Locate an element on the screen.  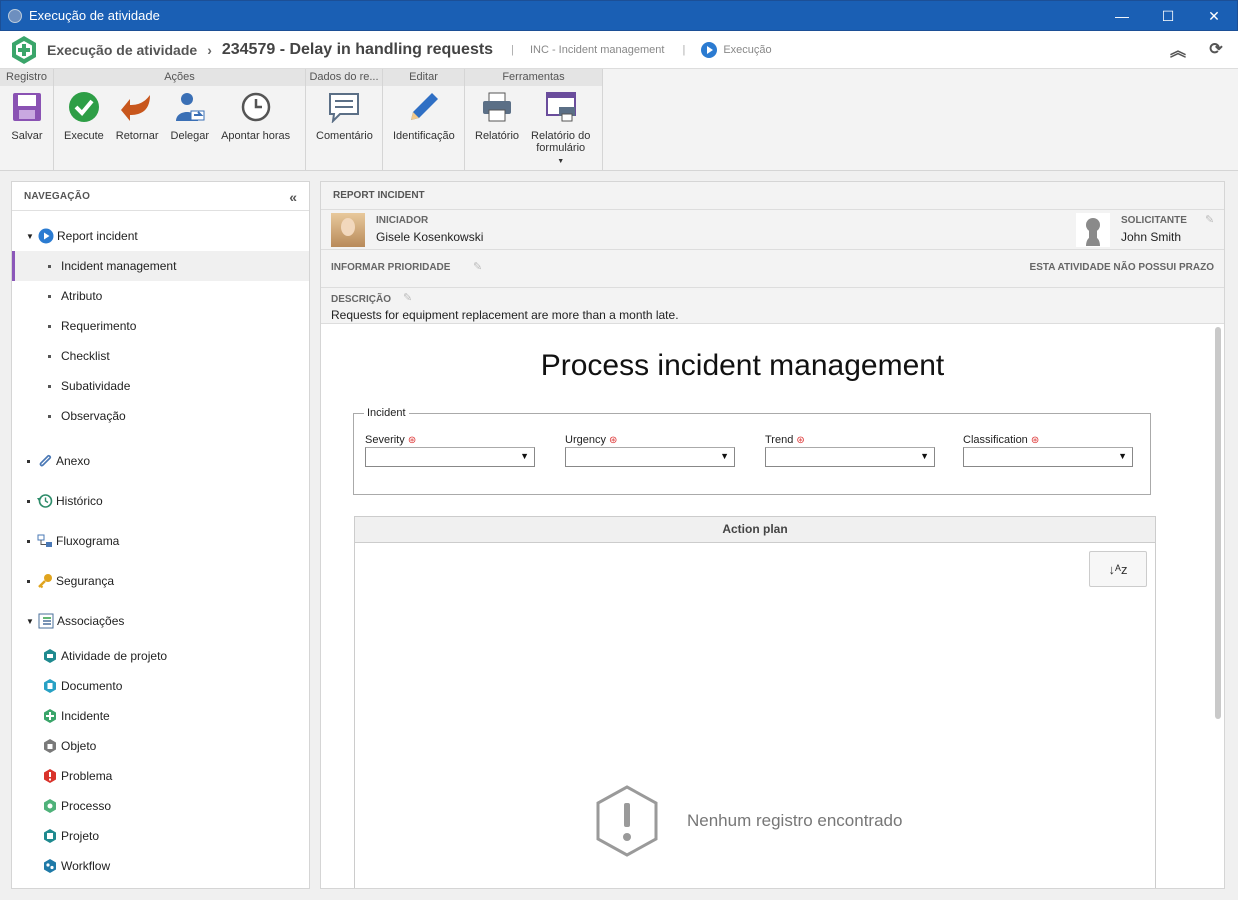
softexpert-logo-icon is located at coordinates (24, 49).